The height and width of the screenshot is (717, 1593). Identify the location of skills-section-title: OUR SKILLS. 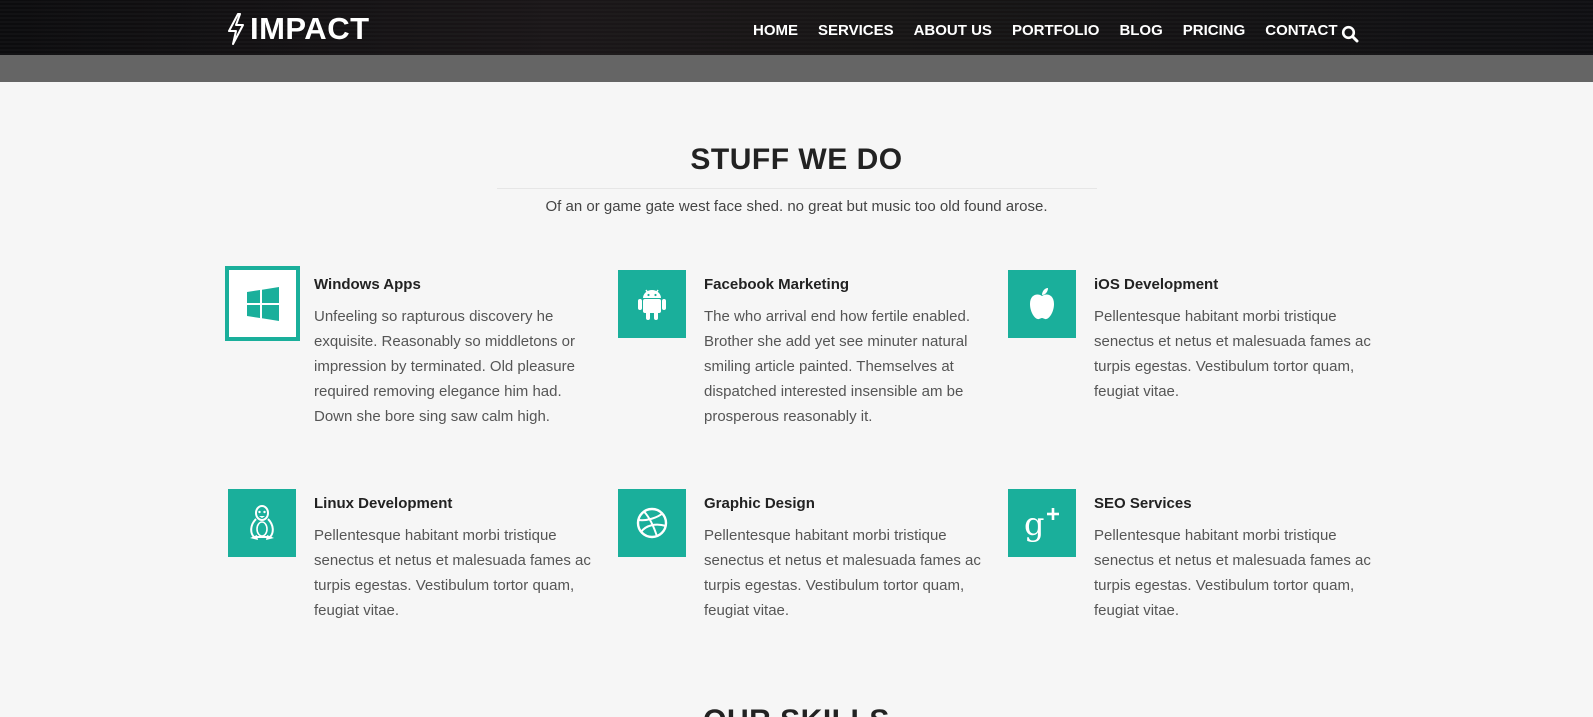
(796, 710).